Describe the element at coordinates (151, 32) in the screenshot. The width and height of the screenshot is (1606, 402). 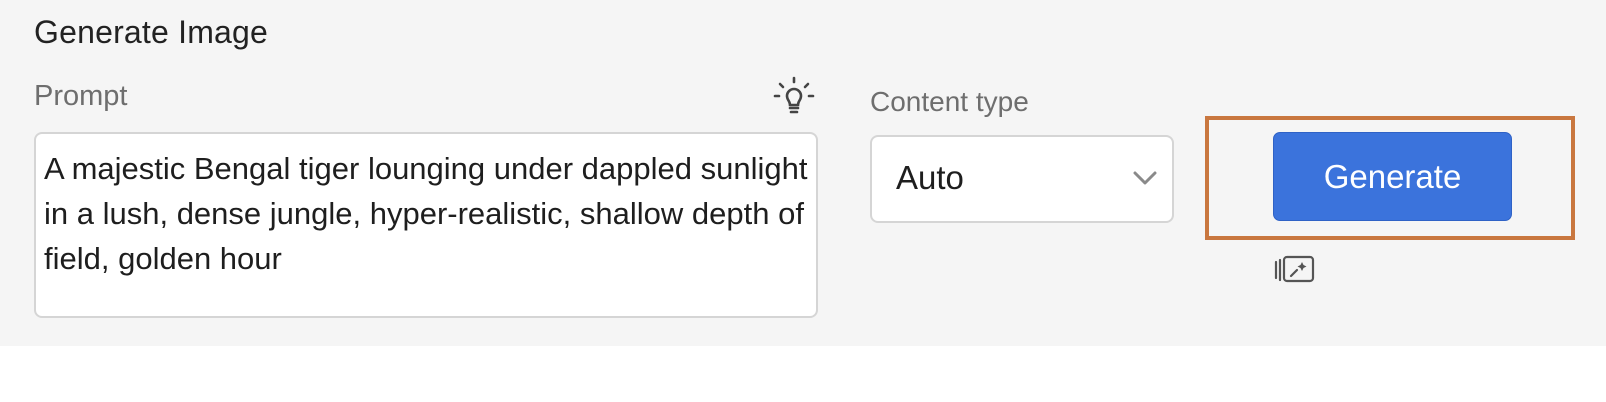
I see `panel-title: Generate Image` at that location.